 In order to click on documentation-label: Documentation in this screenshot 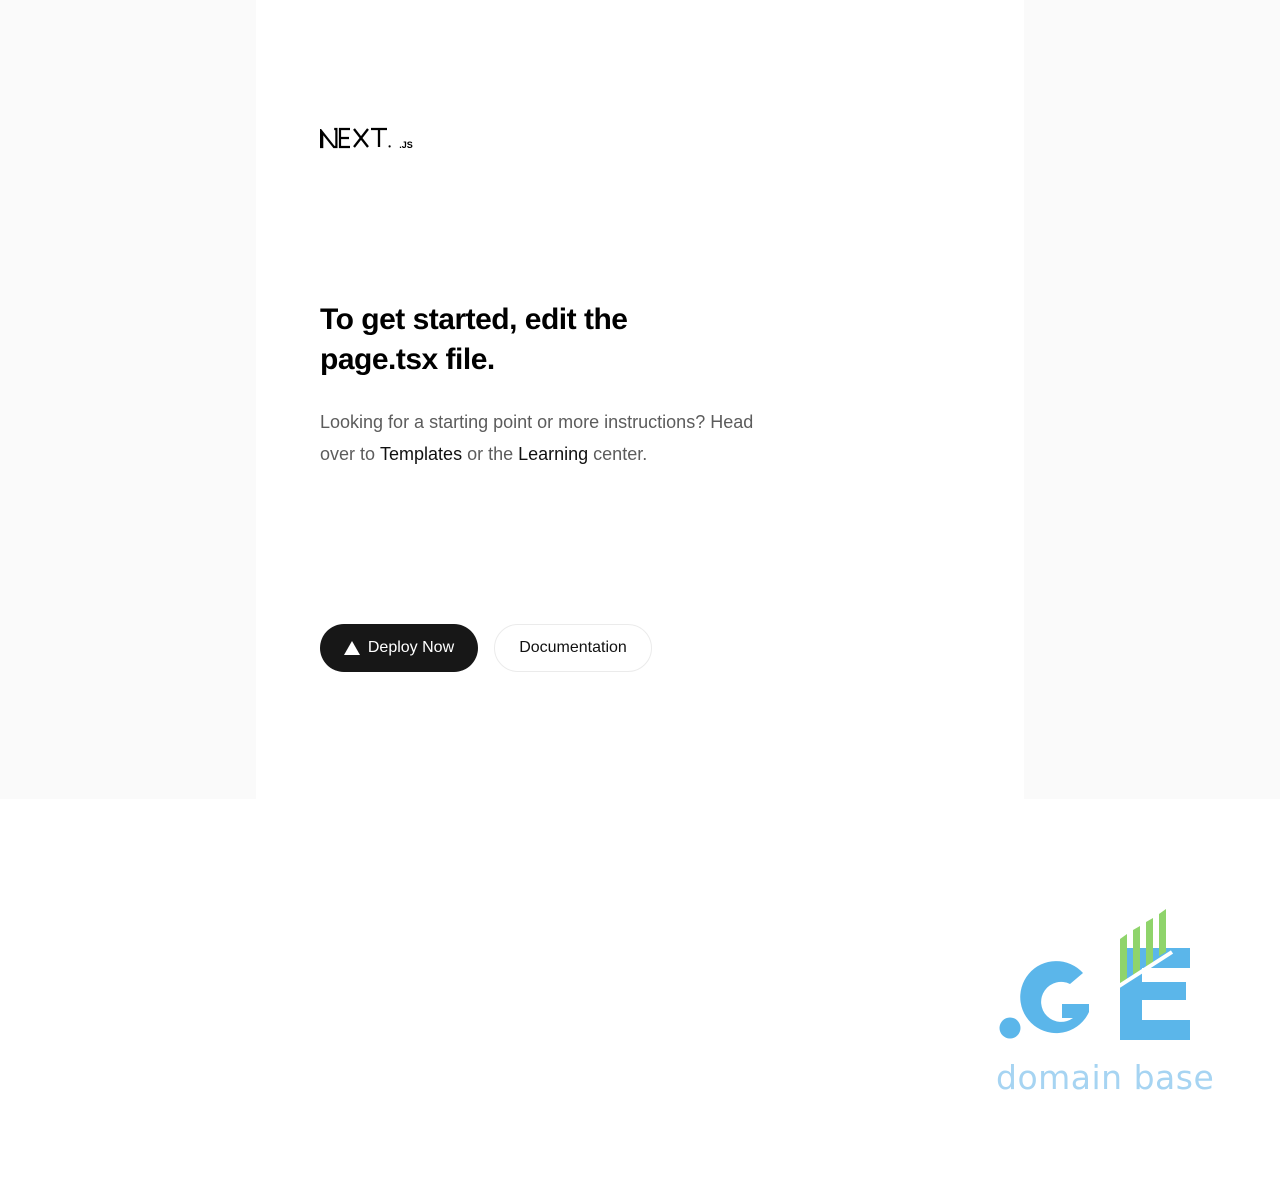, I will do `click(573, 647)`.